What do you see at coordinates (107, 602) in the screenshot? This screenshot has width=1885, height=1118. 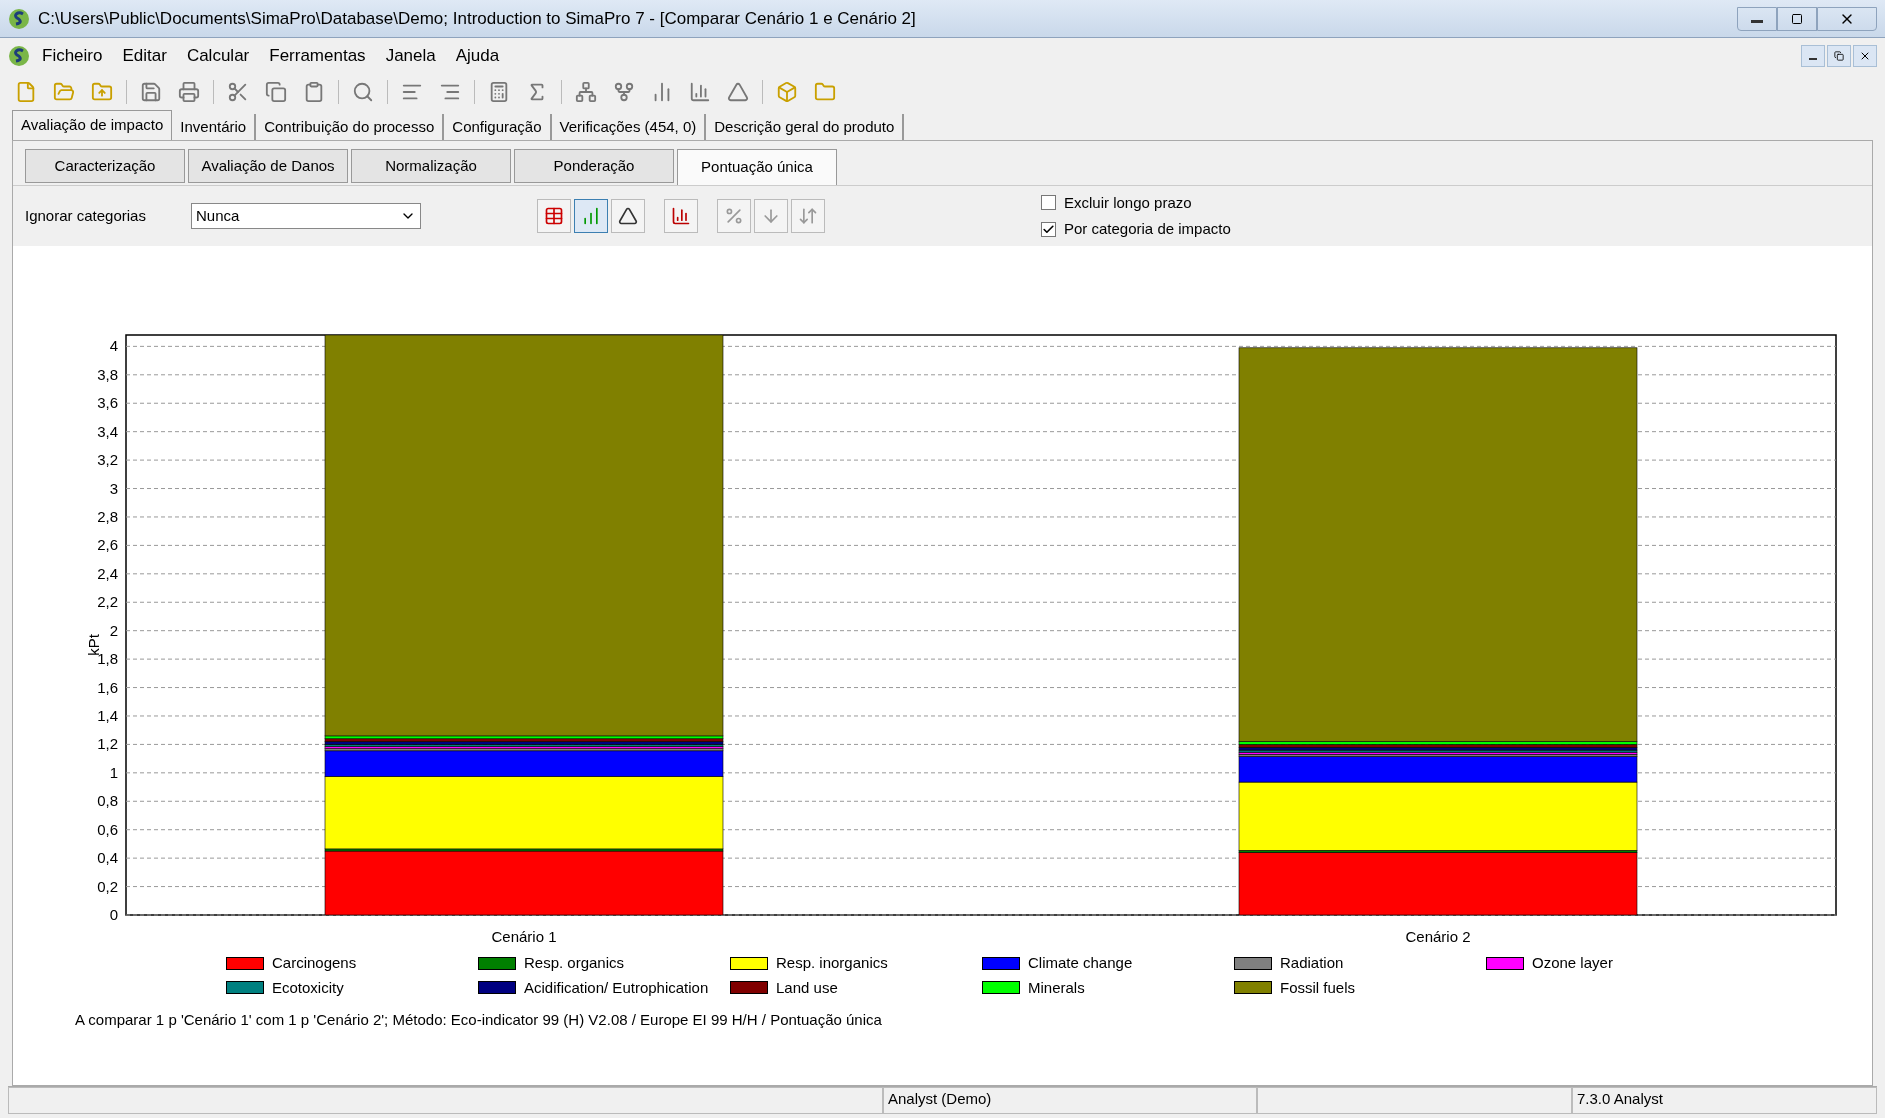 I see `y-tick-label: 2,2` at bounding box center [107, 602].